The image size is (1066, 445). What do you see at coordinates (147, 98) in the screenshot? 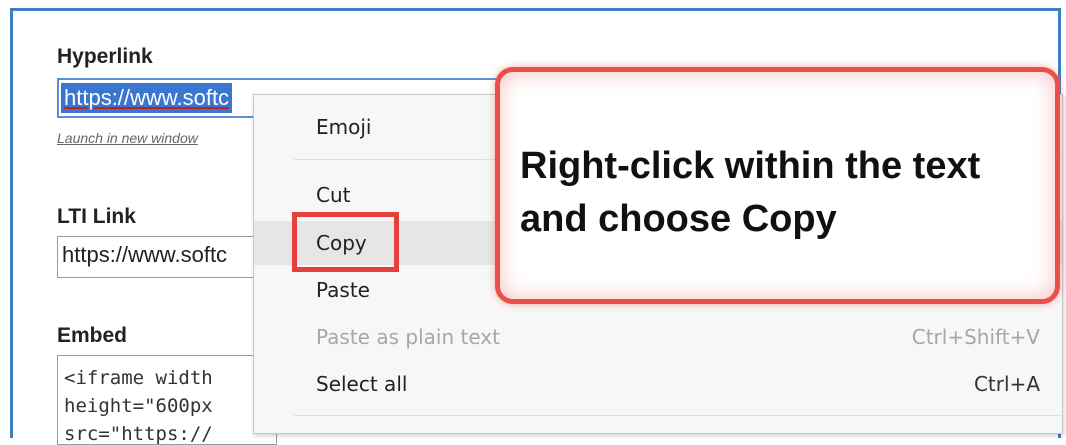
I see `hyperlink-selected-text: https://www.softc` at bounding box center [147, 98].